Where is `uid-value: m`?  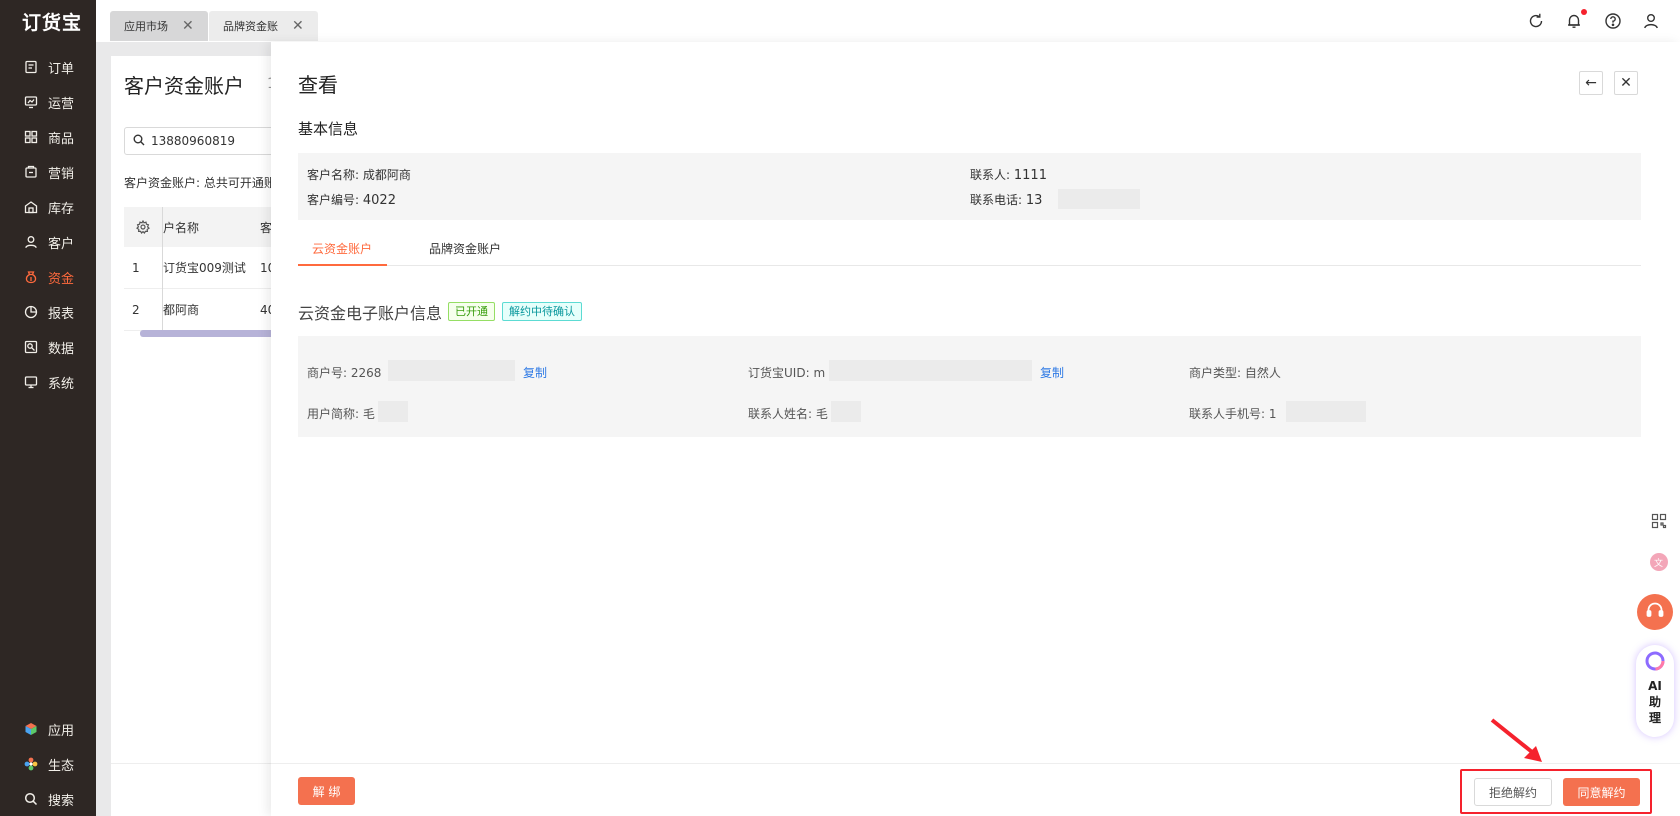 uid-value: m is located at coordinates (819, 373).